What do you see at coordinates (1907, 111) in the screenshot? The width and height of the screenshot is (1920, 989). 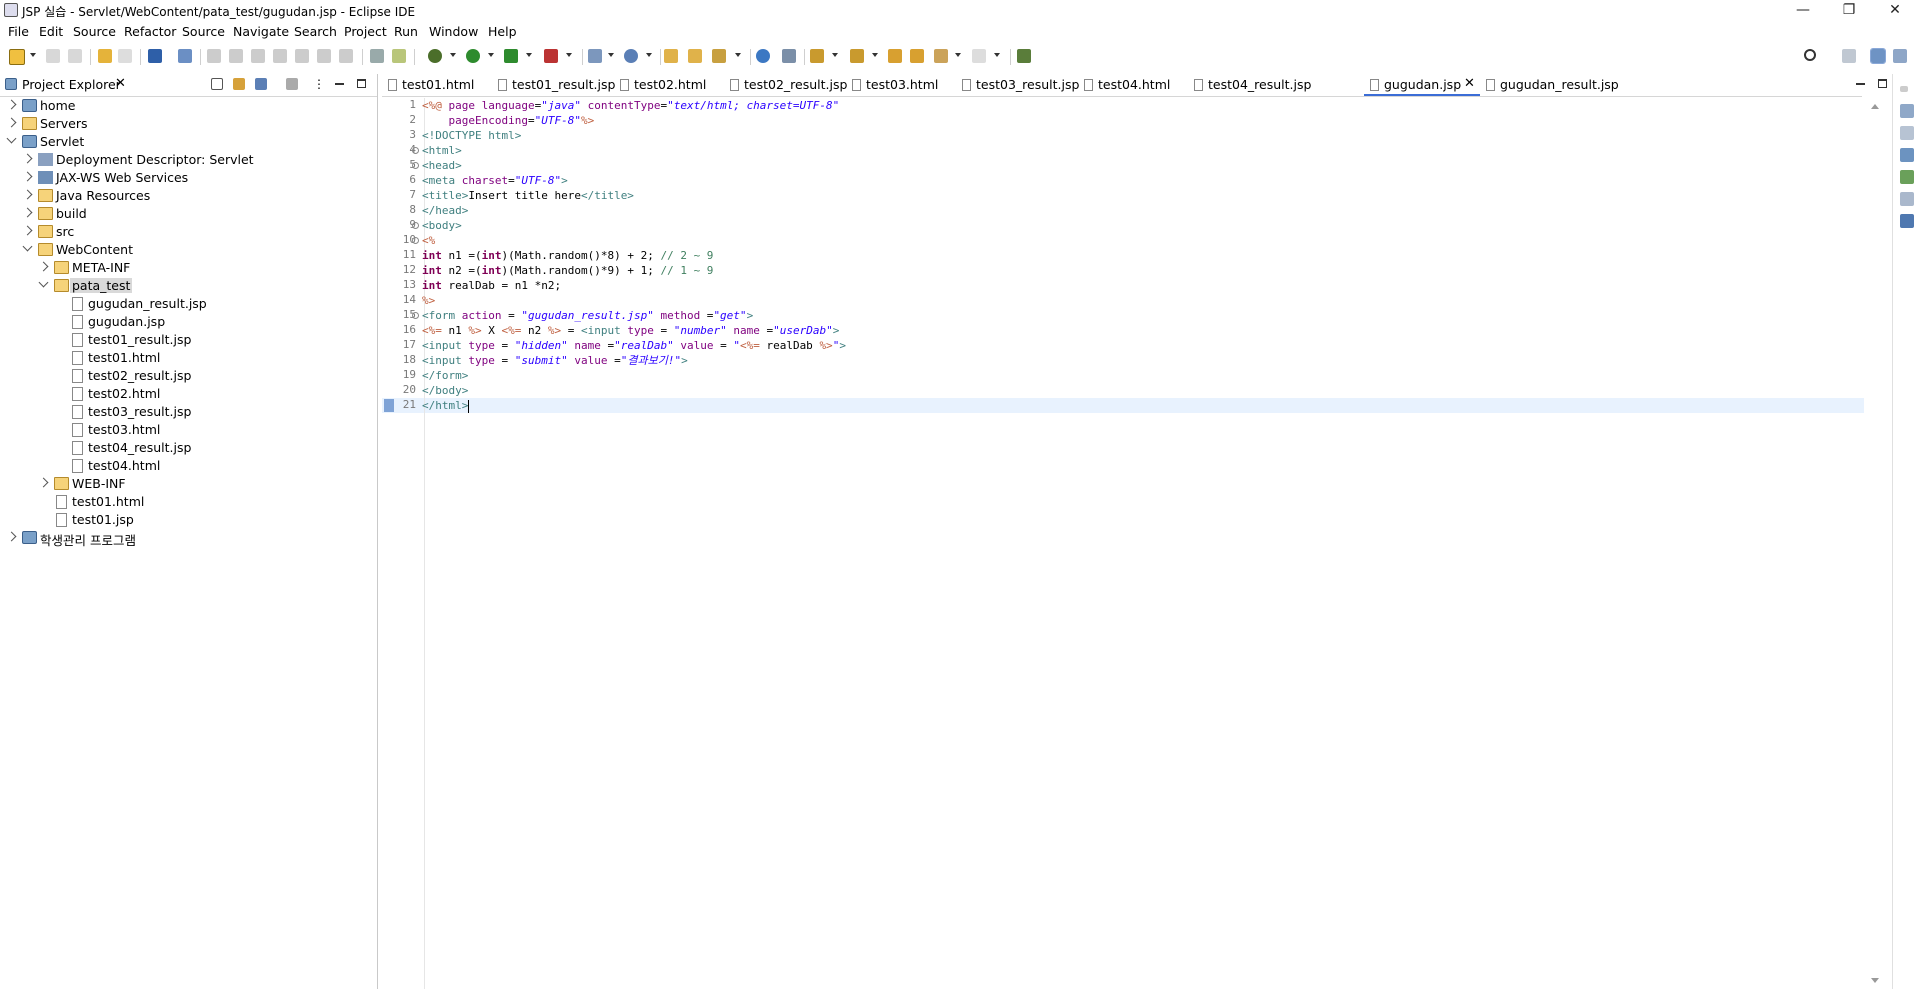 I see `outline-view-icon` at bounding box center [1907, 111].